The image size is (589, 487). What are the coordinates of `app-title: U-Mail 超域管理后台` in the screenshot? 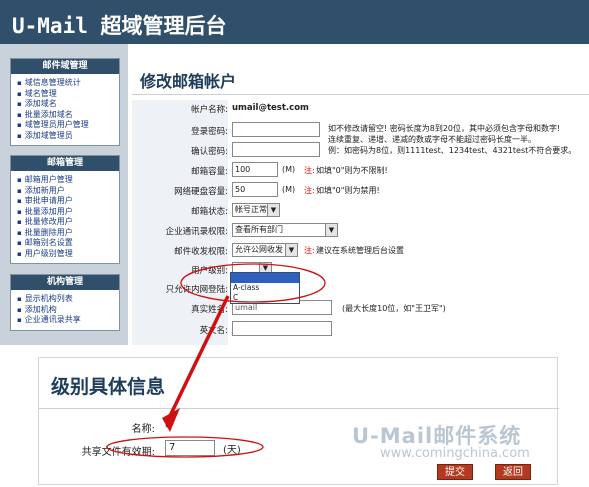 It's located at (119, 26).